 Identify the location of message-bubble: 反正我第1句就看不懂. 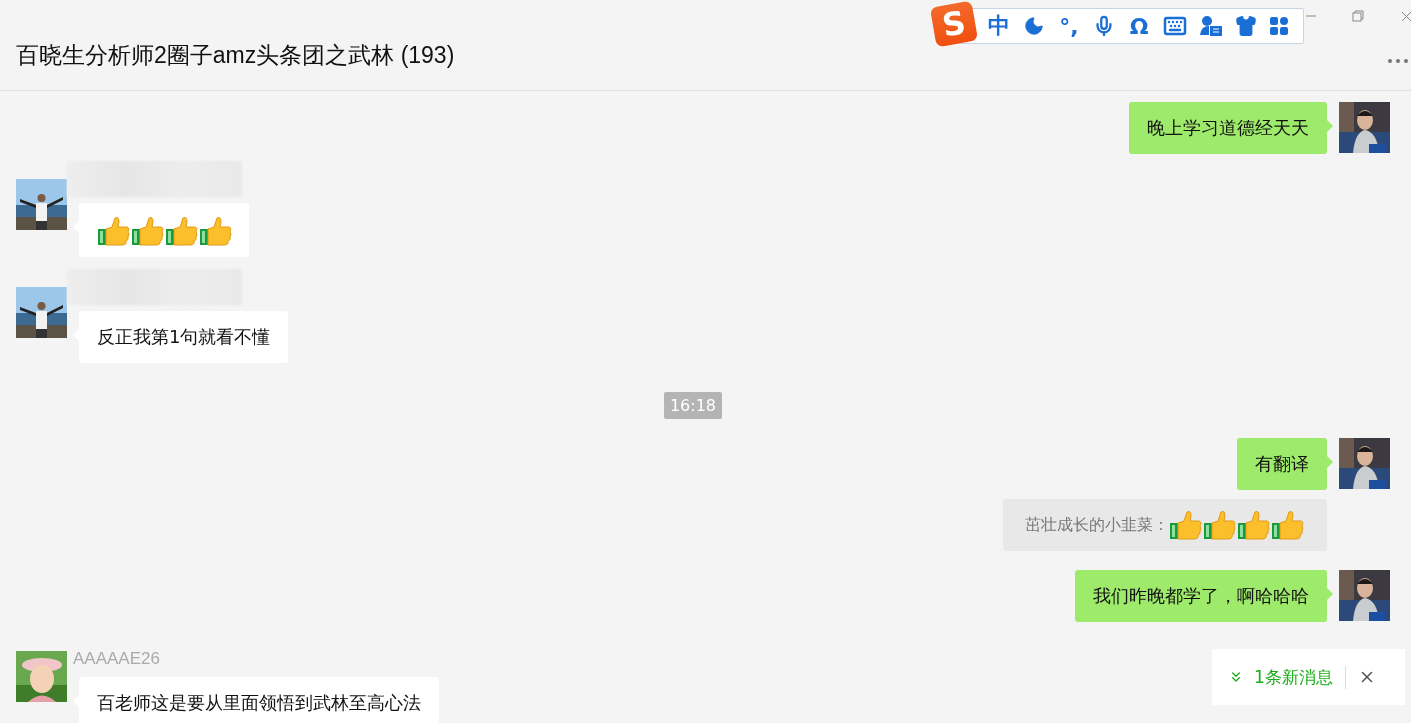
(184, 337).